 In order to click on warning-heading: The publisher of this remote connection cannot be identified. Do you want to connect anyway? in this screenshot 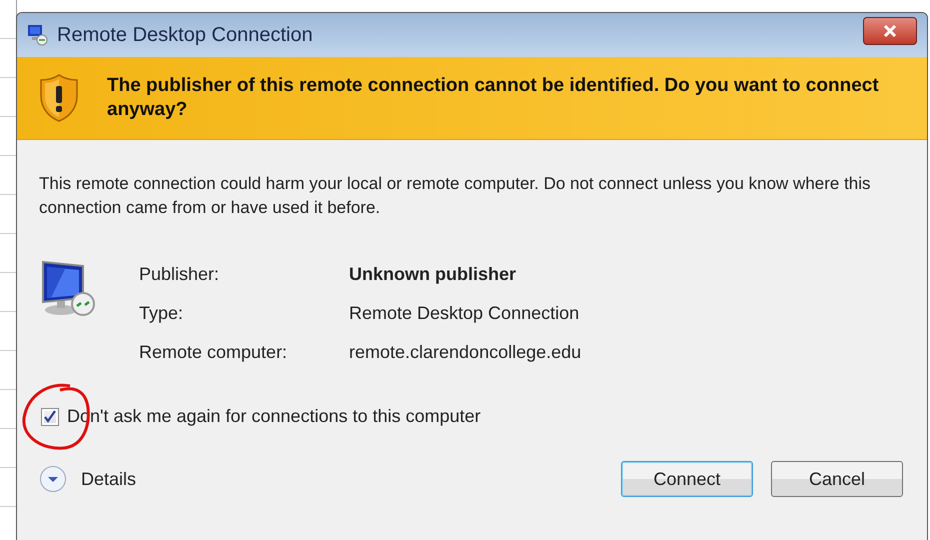, I will do `click(493, 98)`.